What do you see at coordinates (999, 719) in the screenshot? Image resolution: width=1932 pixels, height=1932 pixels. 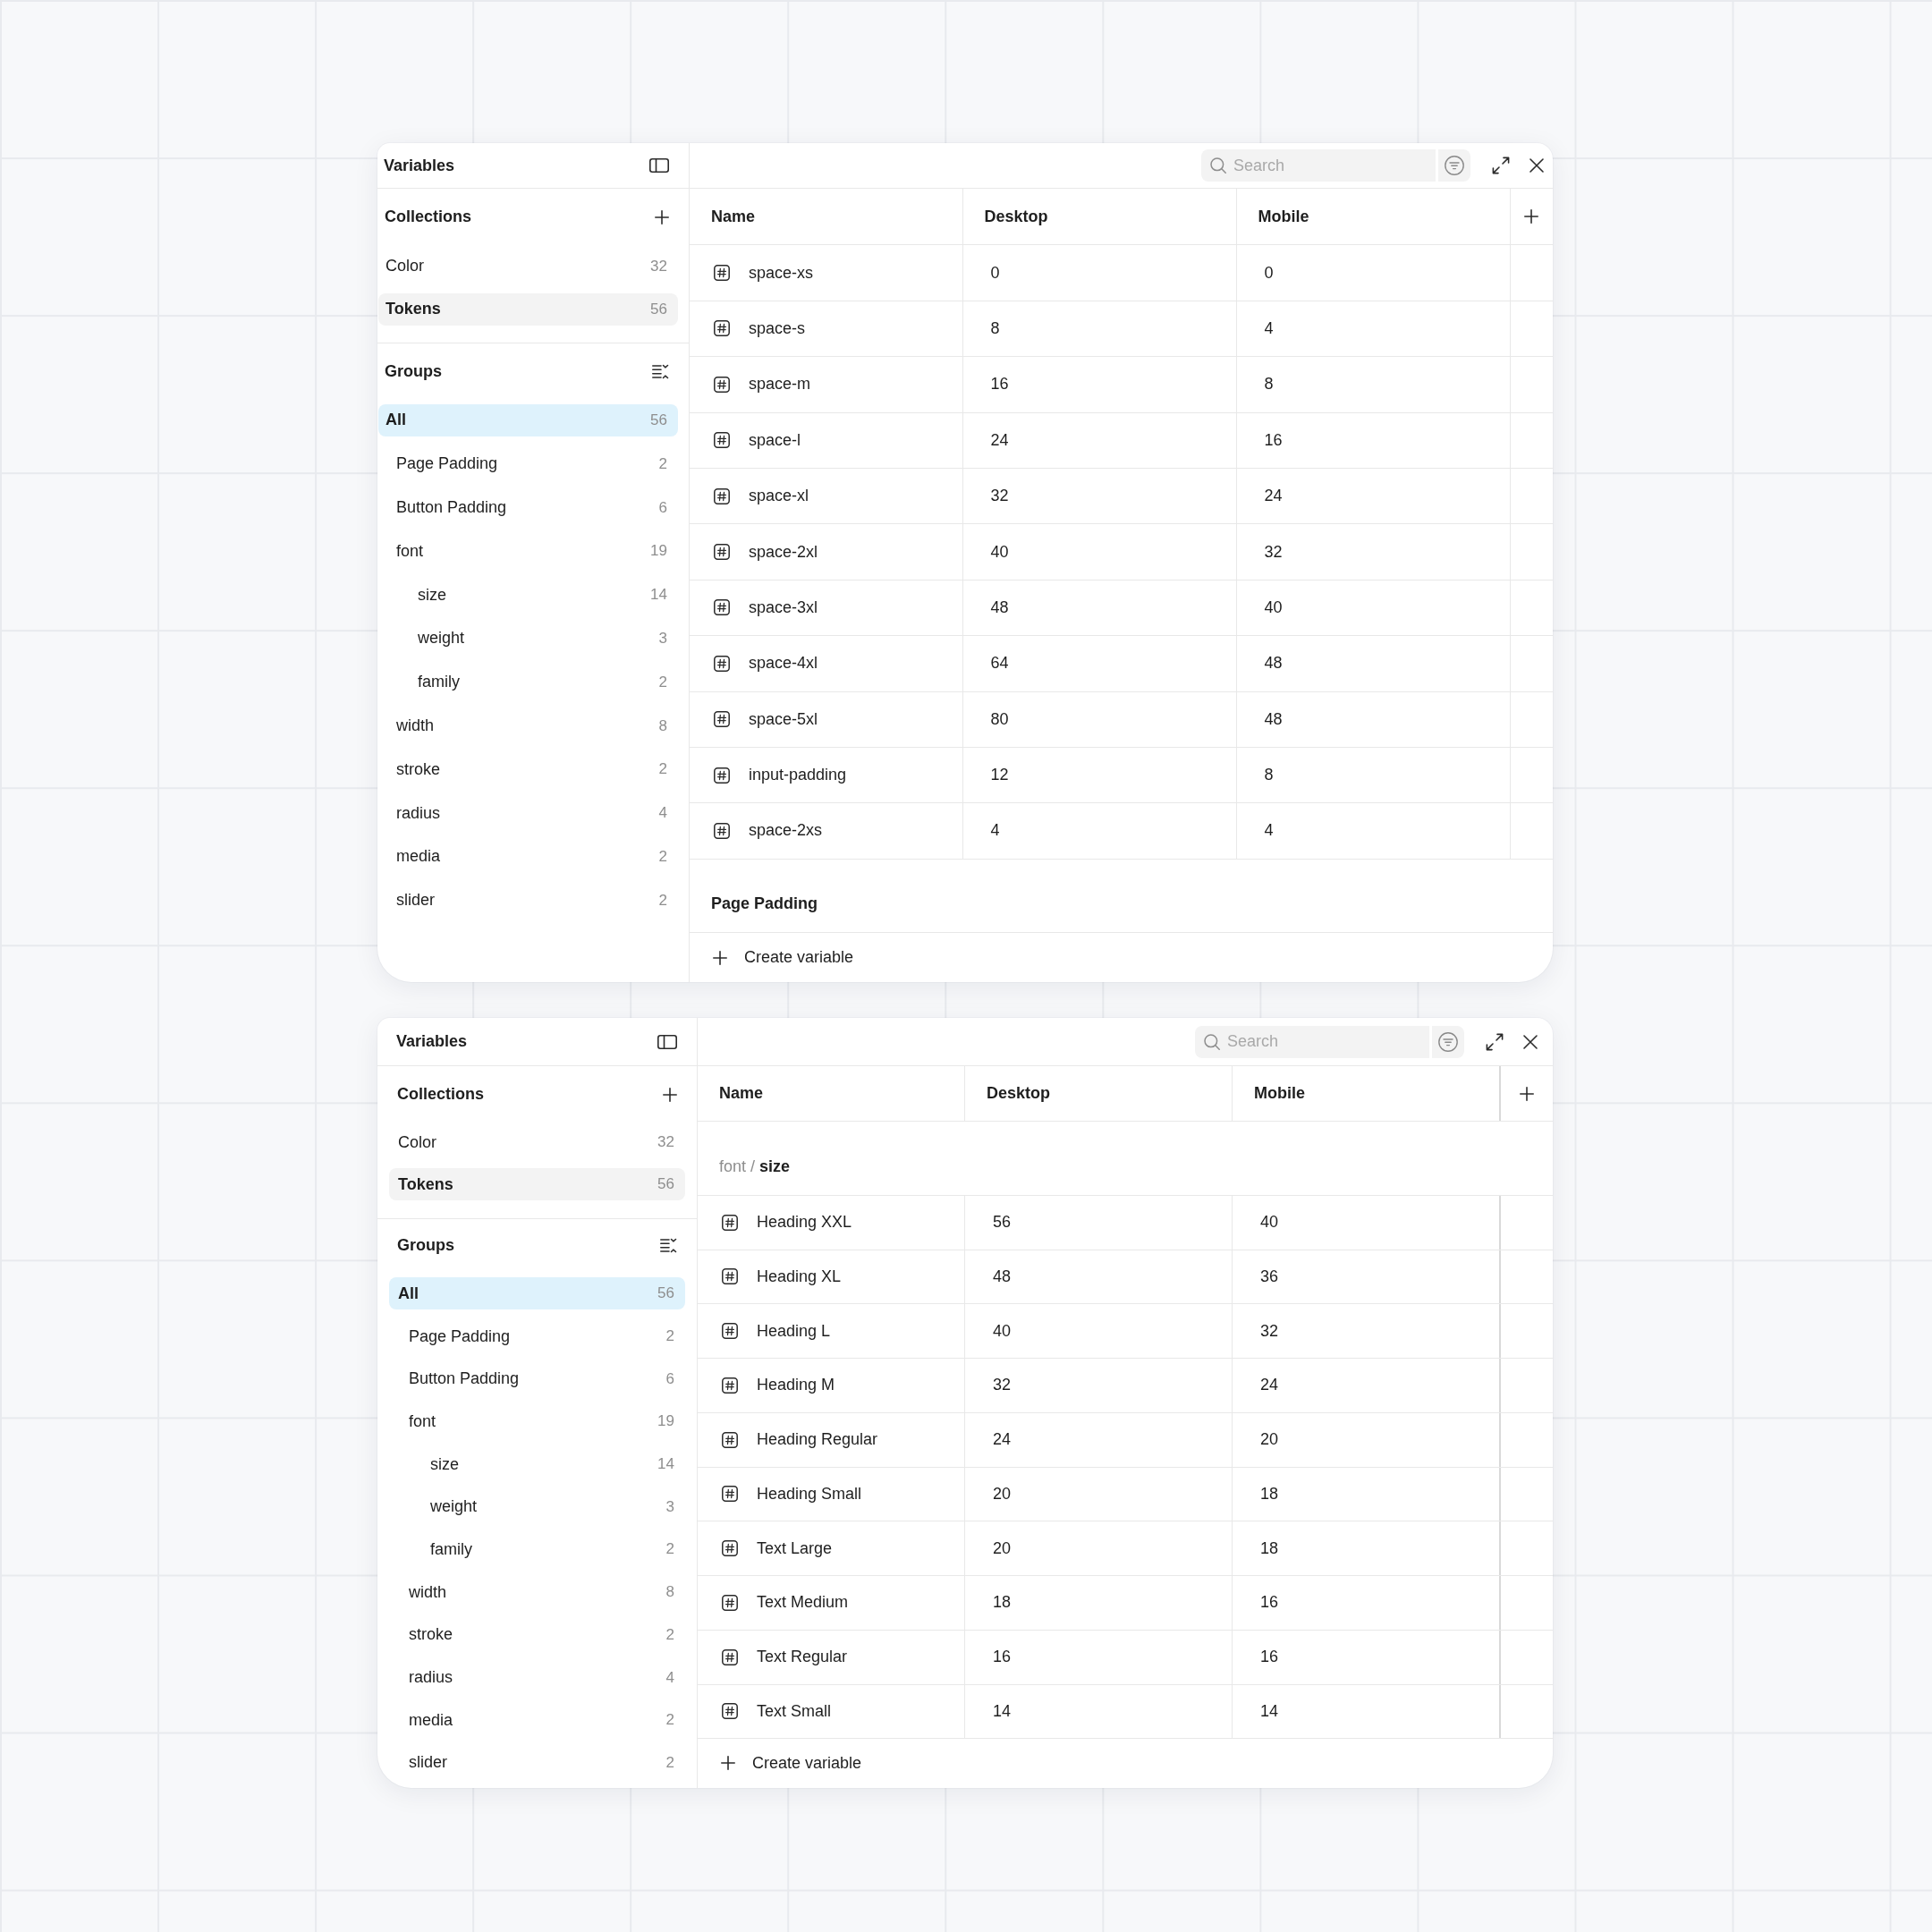 I see `variable-value: 80` at bounding box center [999, 719].